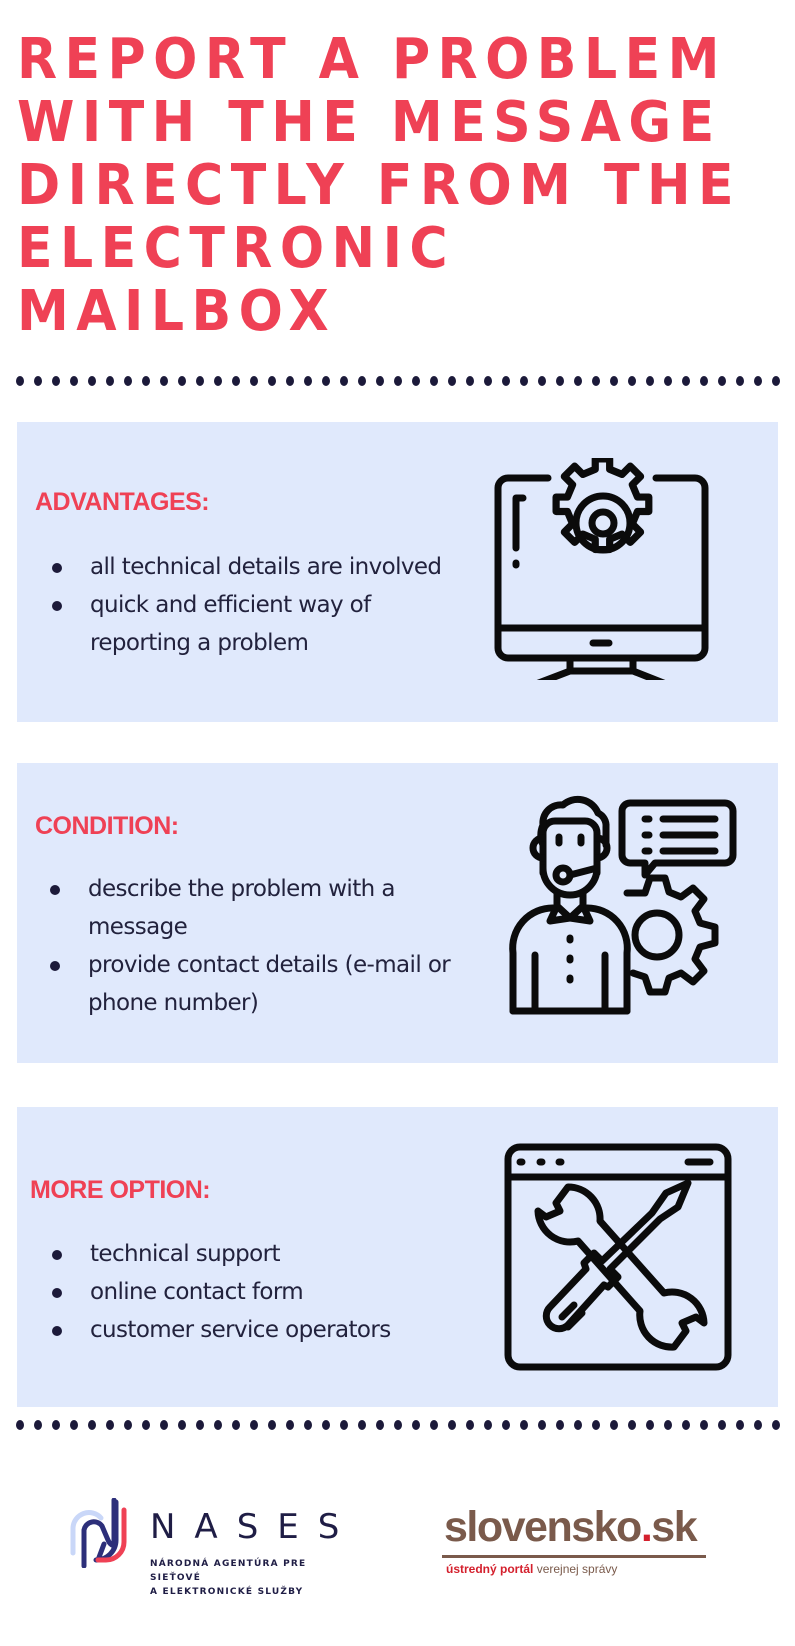 The image size is (795, 1646). What do you see at coordinates (249, 1254) in the screenshot?
I see `list-item: technical support` at bounding box center [249, 1254].